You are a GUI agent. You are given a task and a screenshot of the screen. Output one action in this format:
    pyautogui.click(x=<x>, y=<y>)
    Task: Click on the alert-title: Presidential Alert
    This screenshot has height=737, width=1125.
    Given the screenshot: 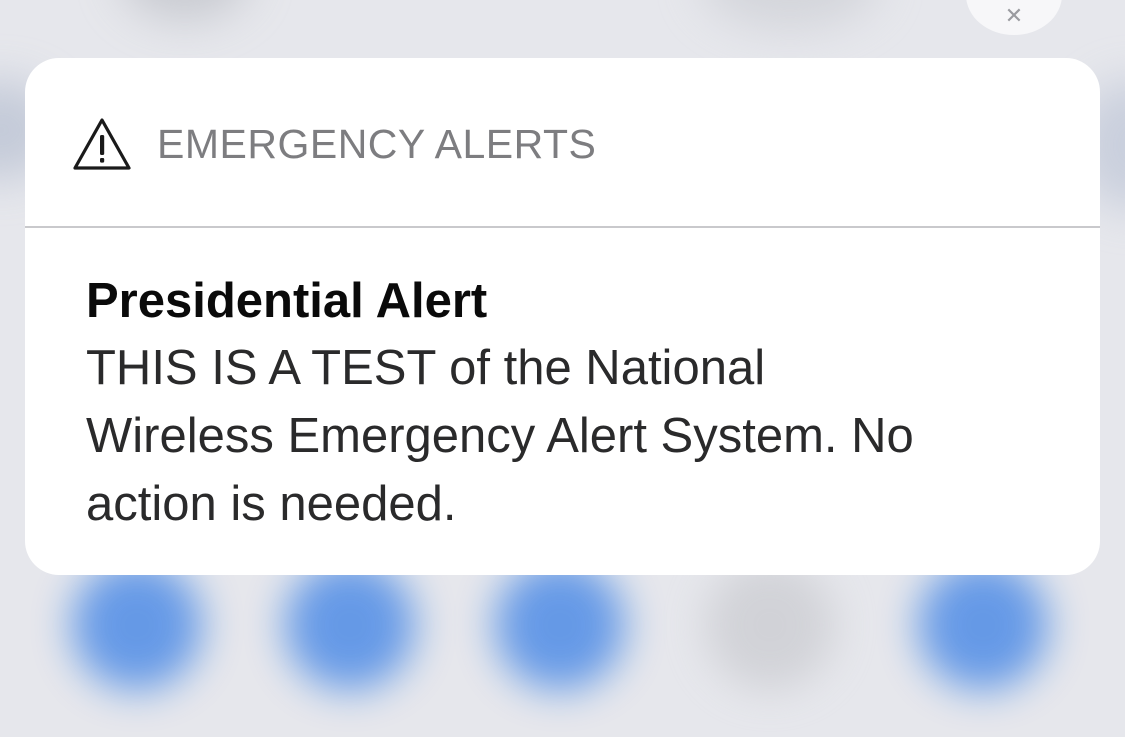 What is the action you would take?
    pyautogui.click(x=287, y=301)
    